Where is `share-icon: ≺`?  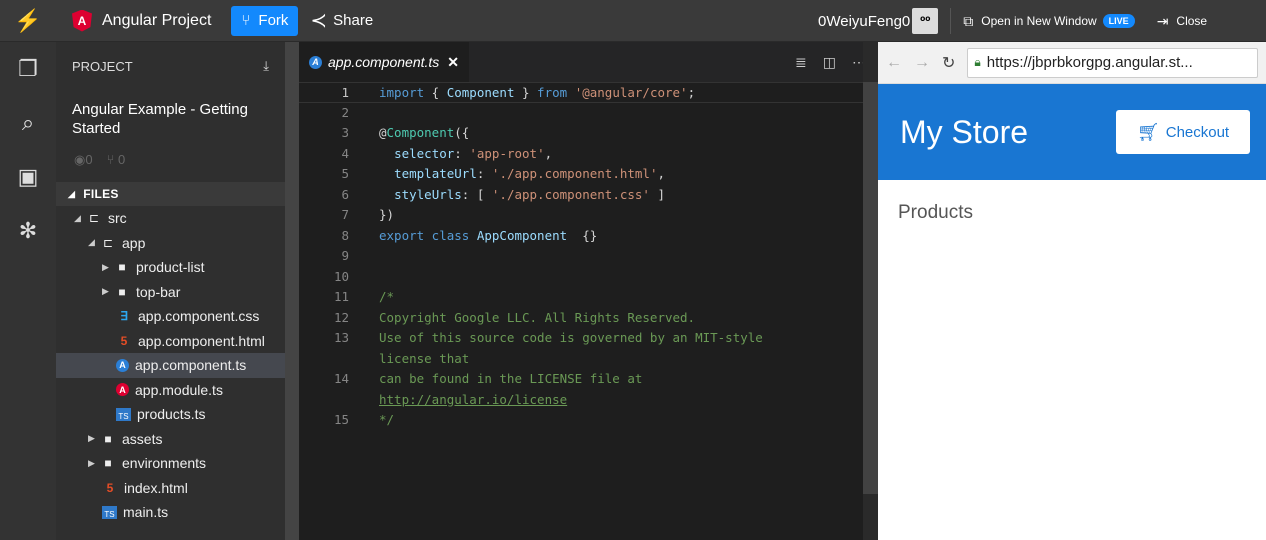
share-icon: ≺ is located at coordinates (319, 21).